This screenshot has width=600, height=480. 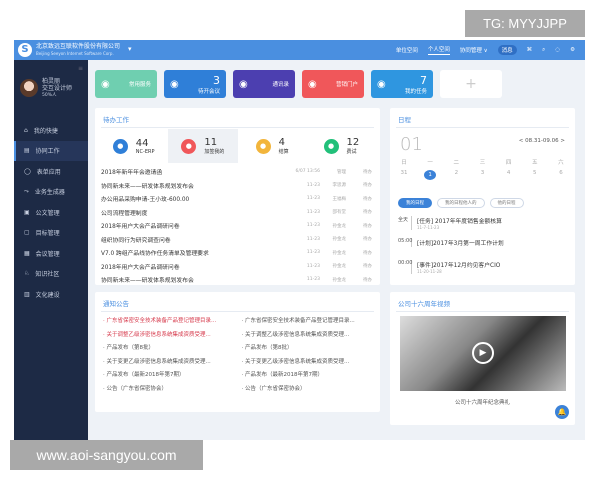 I want to click on apps-icon: ⌘, so click(x=530, y=50).